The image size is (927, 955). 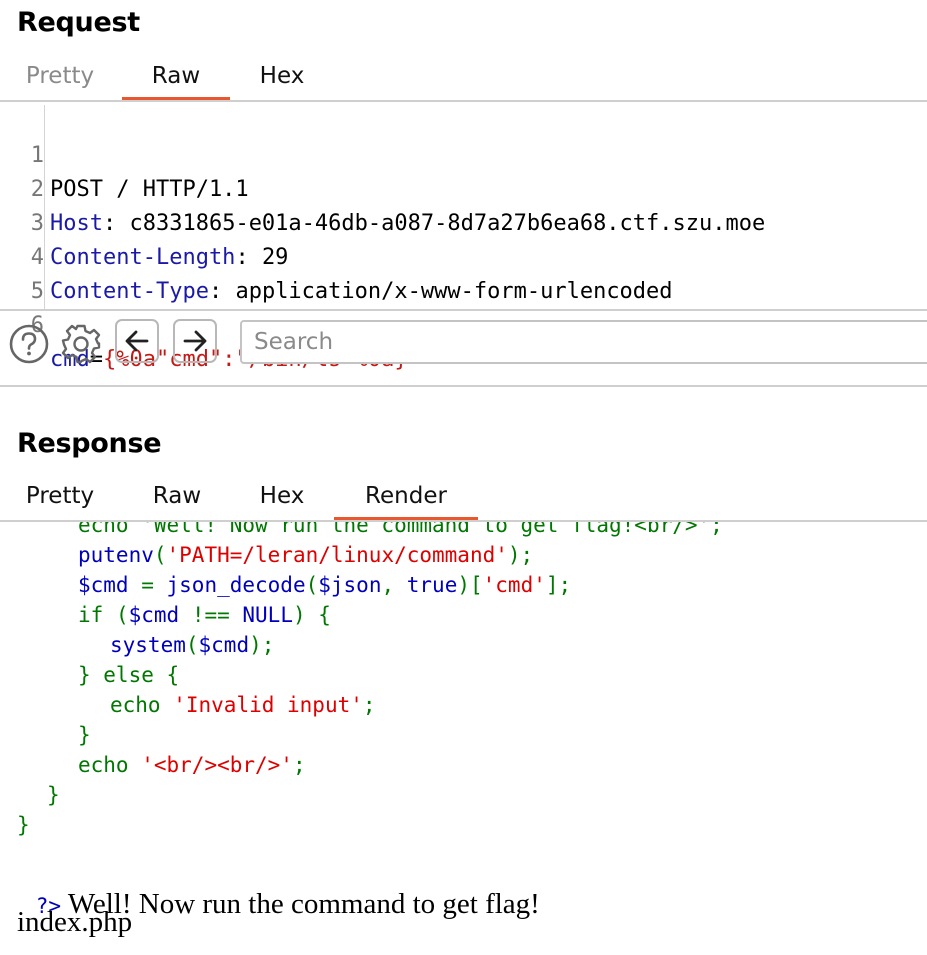 What do you see at coordinates (432, 585) in the screenshot?
I see `code-token: true` at bounding box center [432, 585].